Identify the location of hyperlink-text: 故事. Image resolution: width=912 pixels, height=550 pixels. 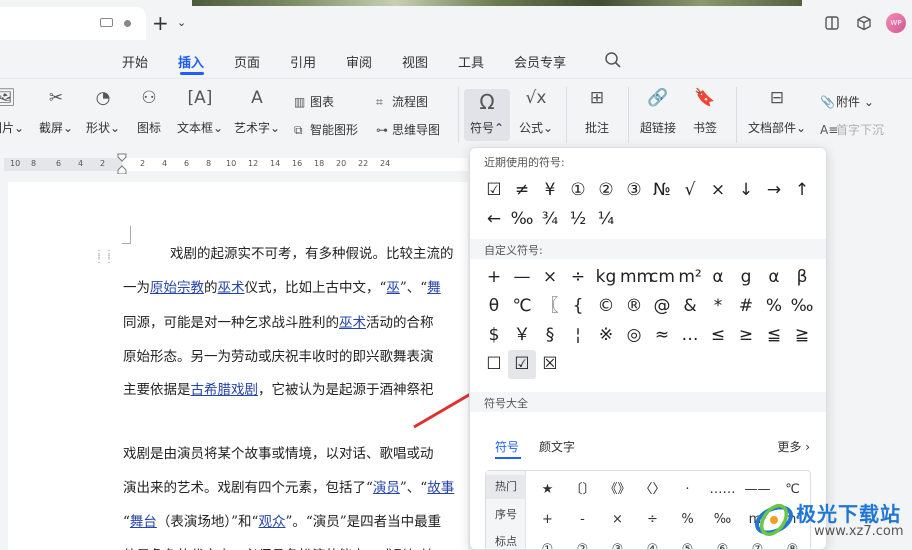
(440, 488).